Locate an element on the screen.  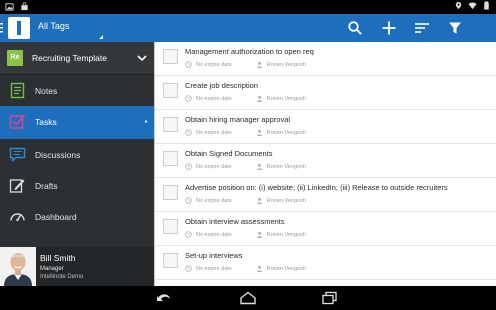
task-title: Obtain Signed Documents is located at coordinates (229, 153).